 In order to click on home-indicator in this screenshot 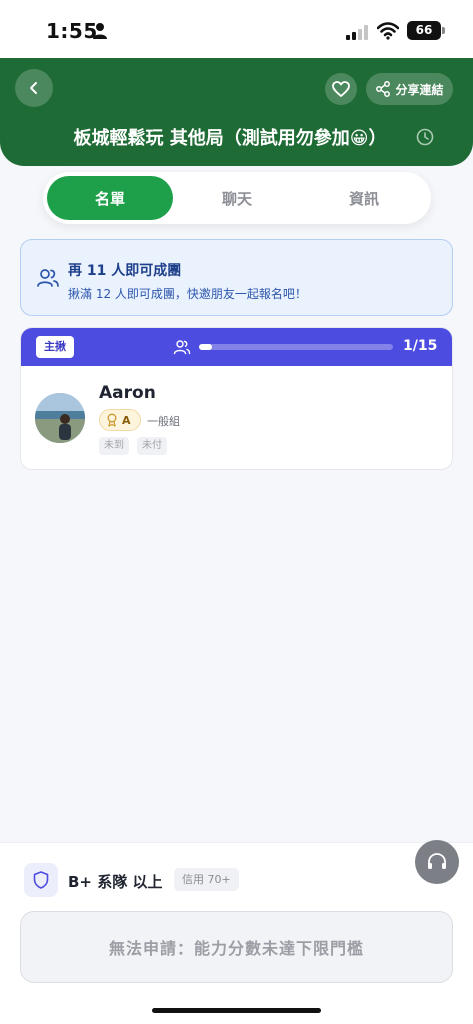, I will do `click(236, 1010)`.